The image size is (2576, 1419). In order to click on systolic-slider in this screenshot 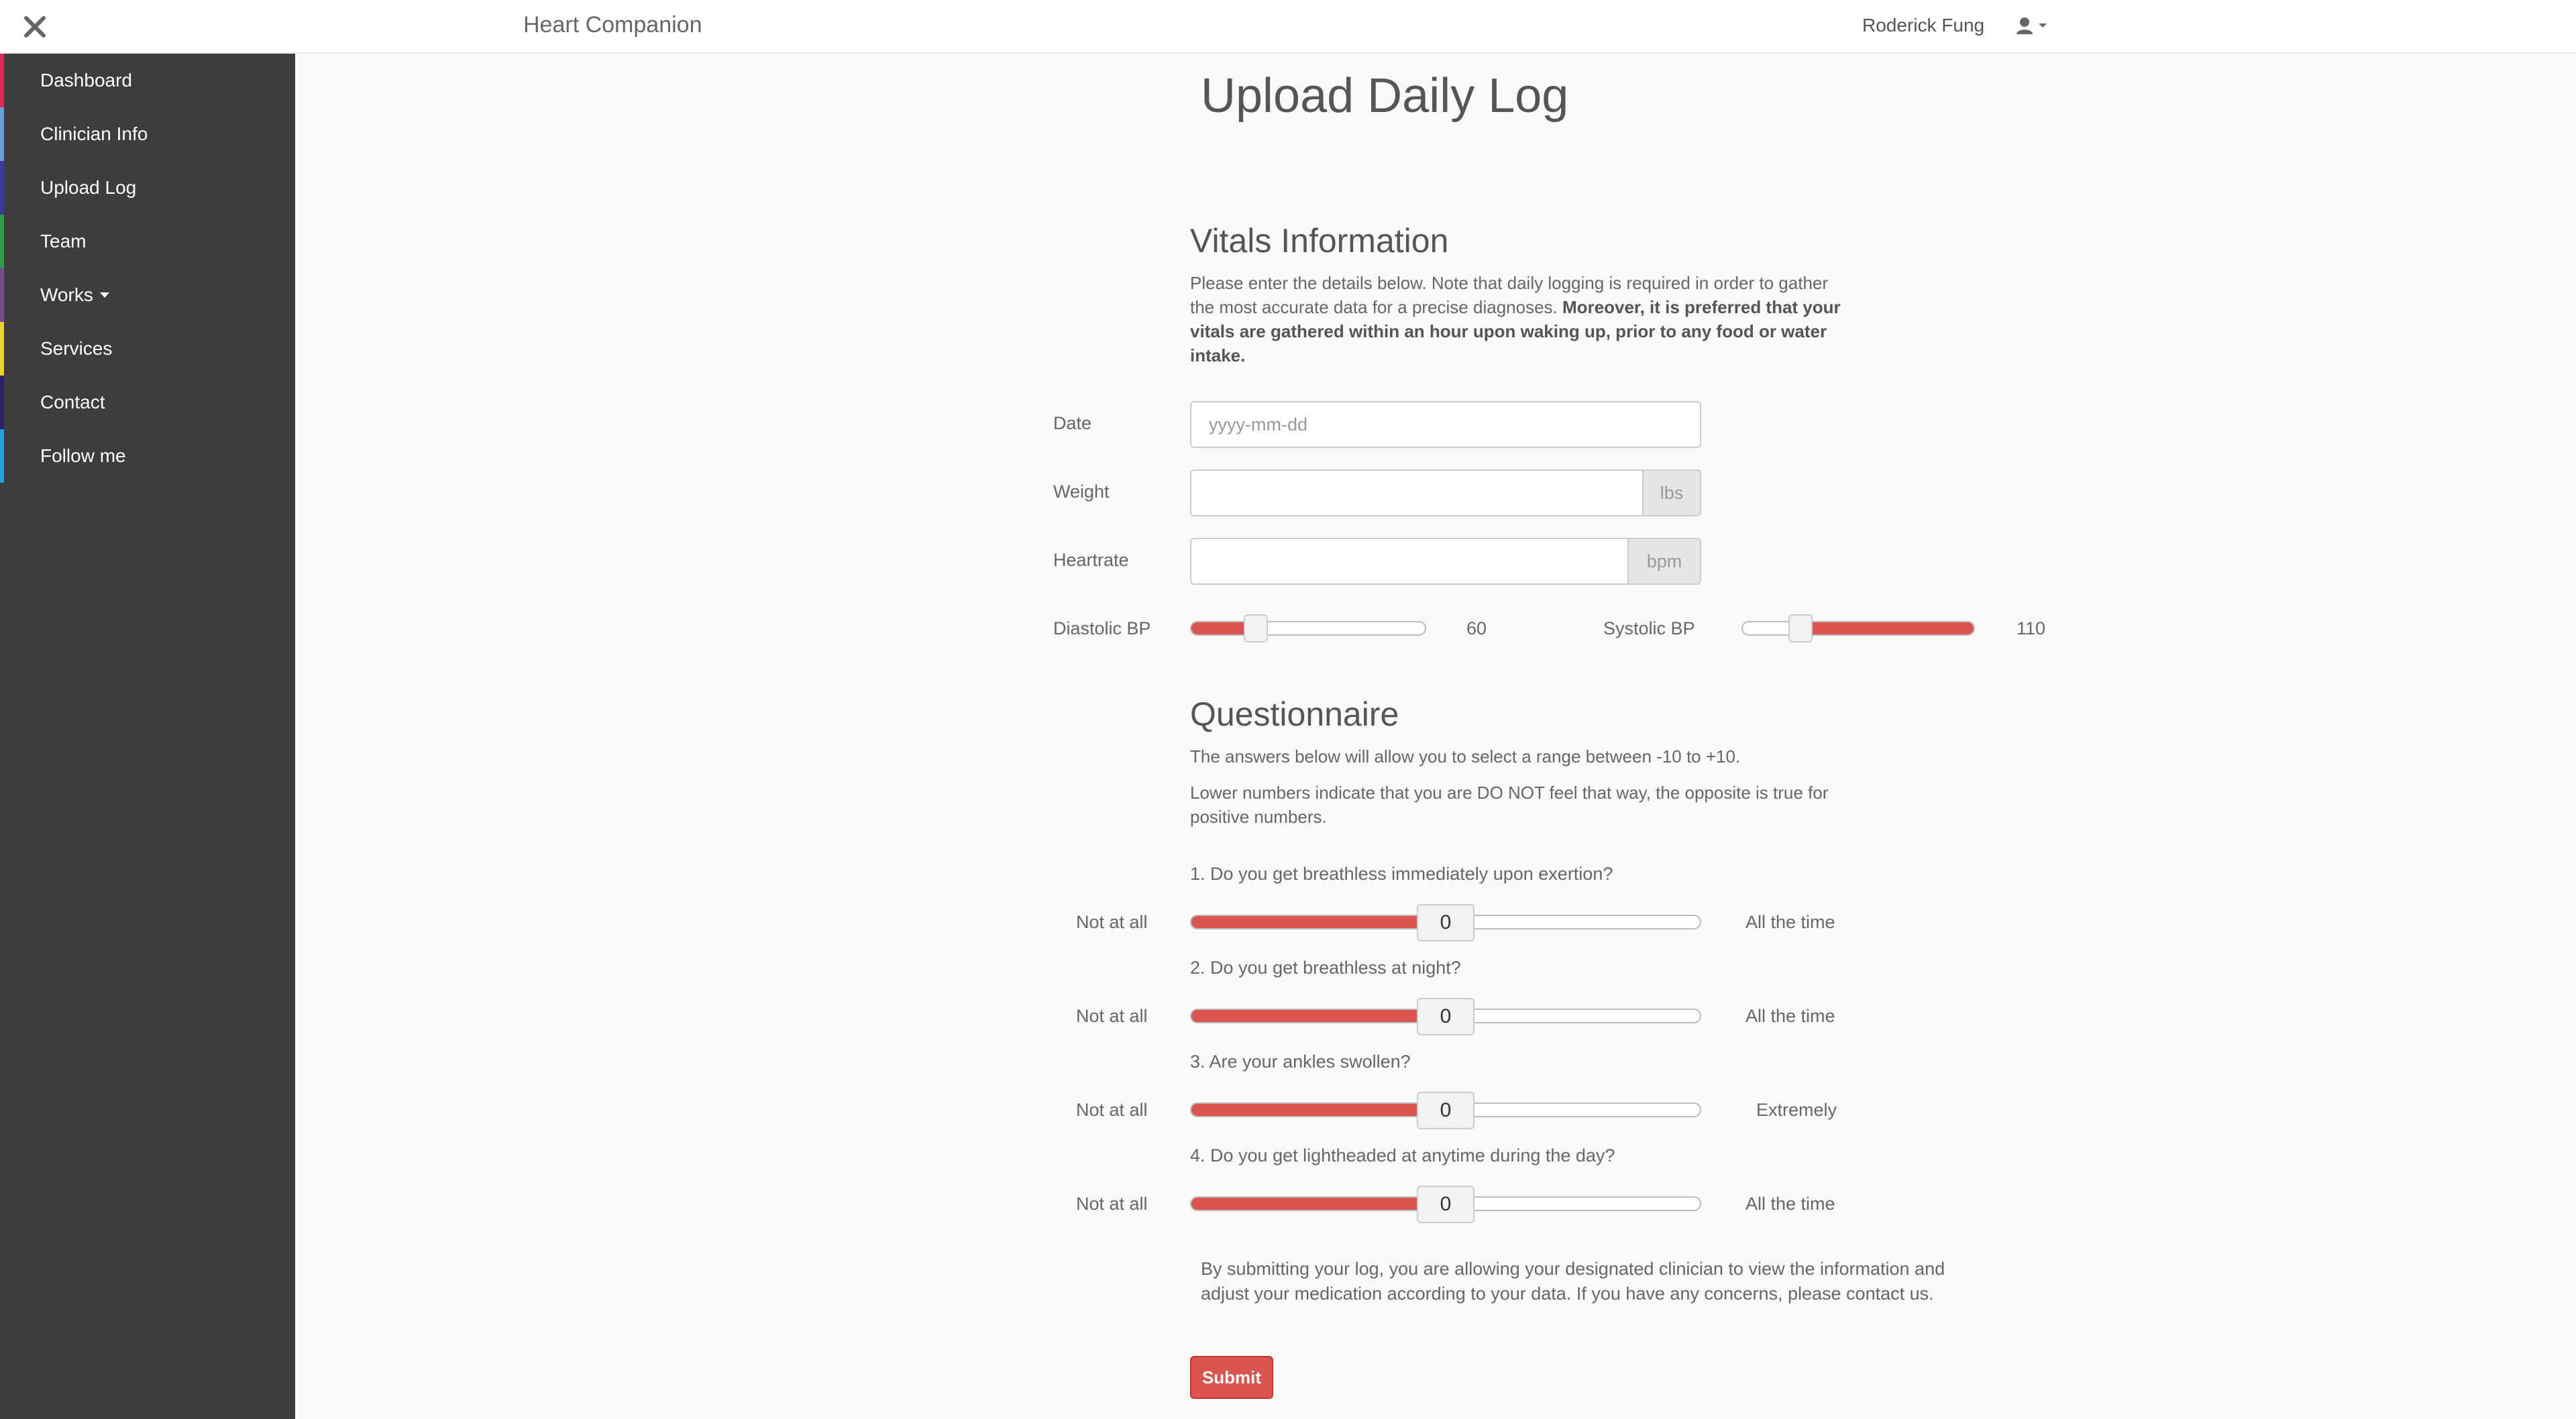, I will do `click(1858, 628)`.